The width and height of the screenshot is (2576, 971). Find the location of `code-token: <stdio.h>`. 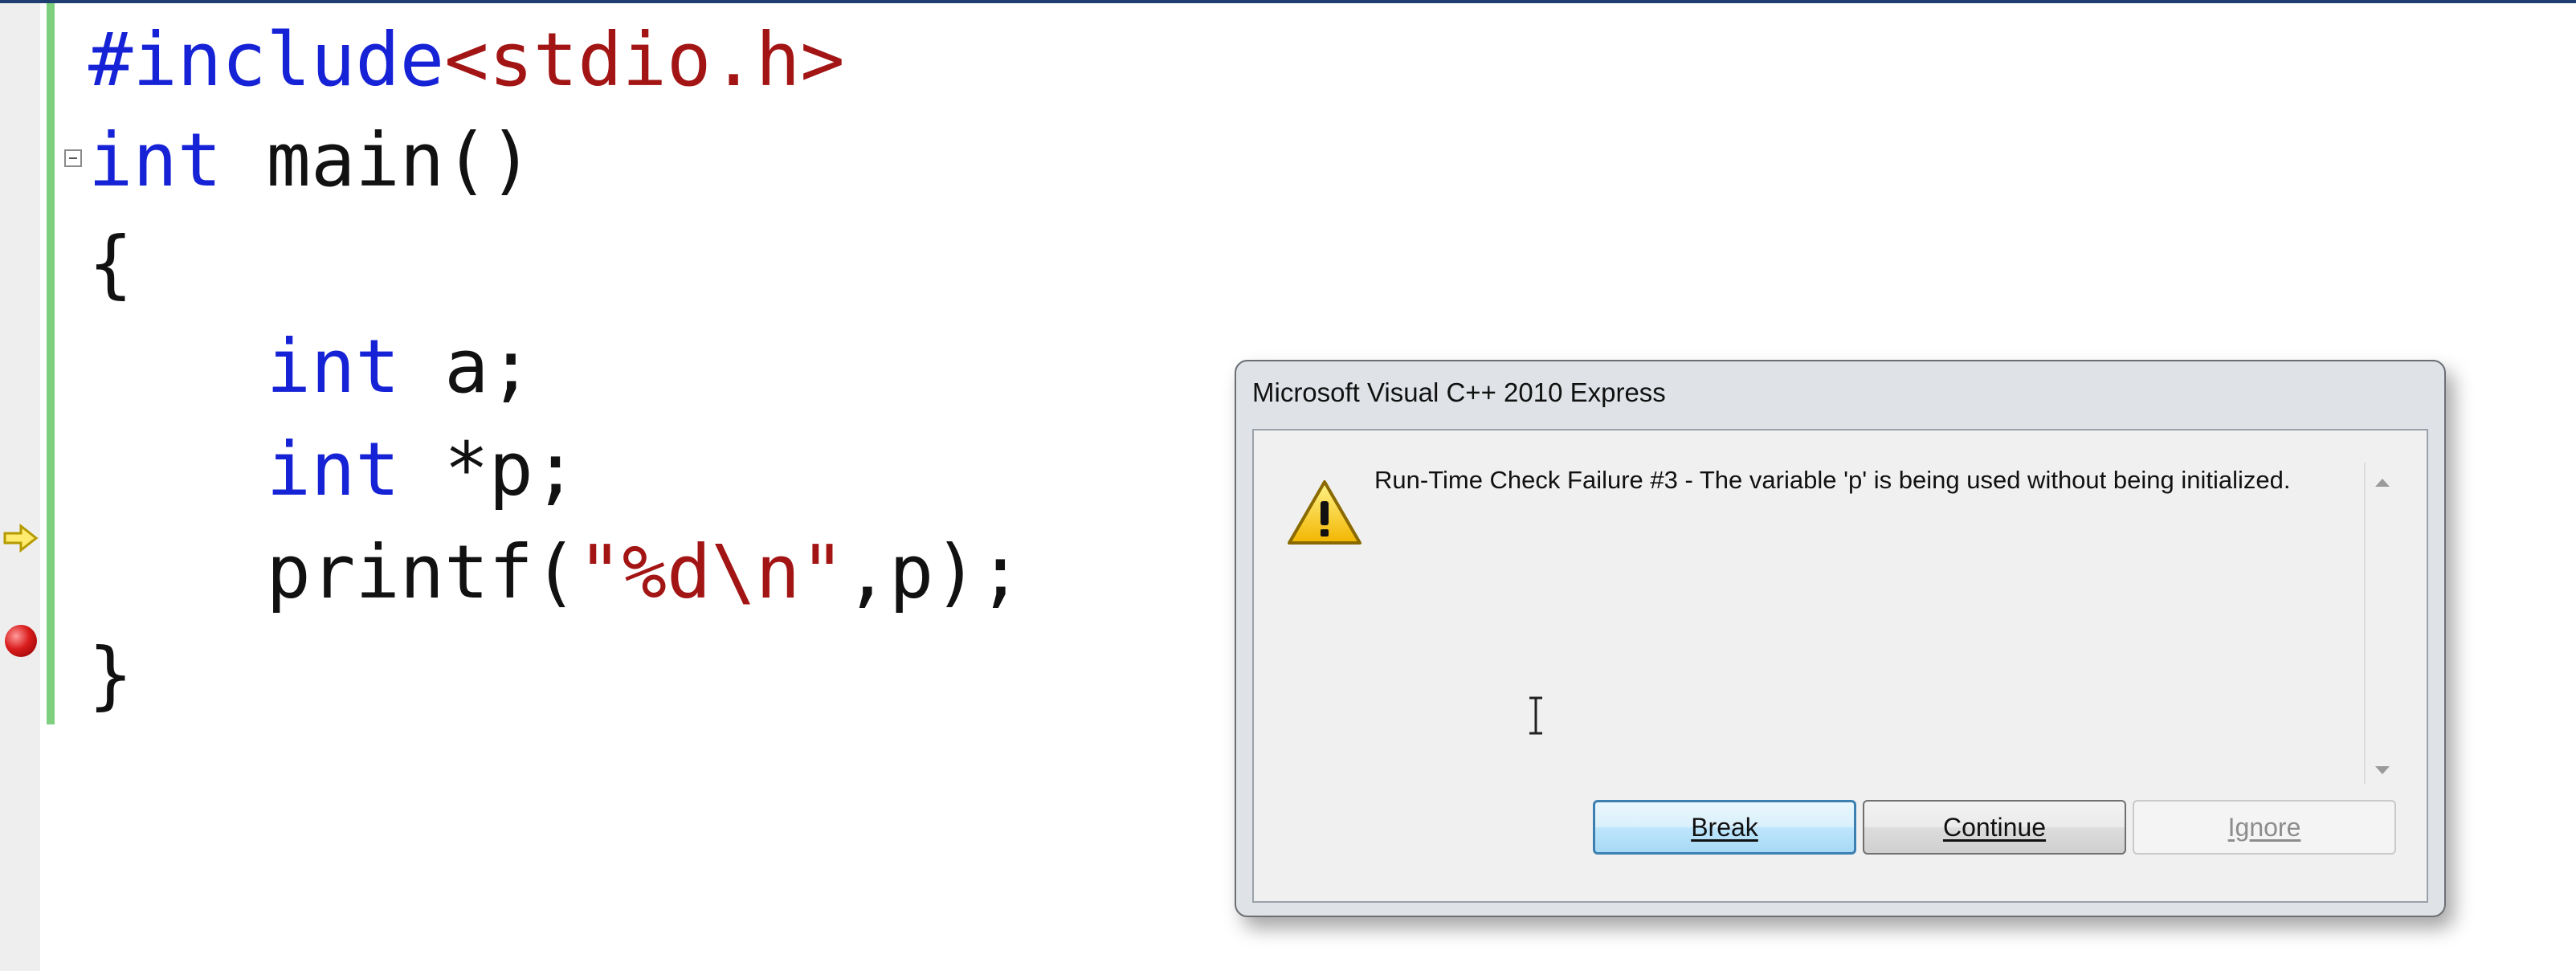

code-token: <stdio.h> is located at coordinates (644, 60).